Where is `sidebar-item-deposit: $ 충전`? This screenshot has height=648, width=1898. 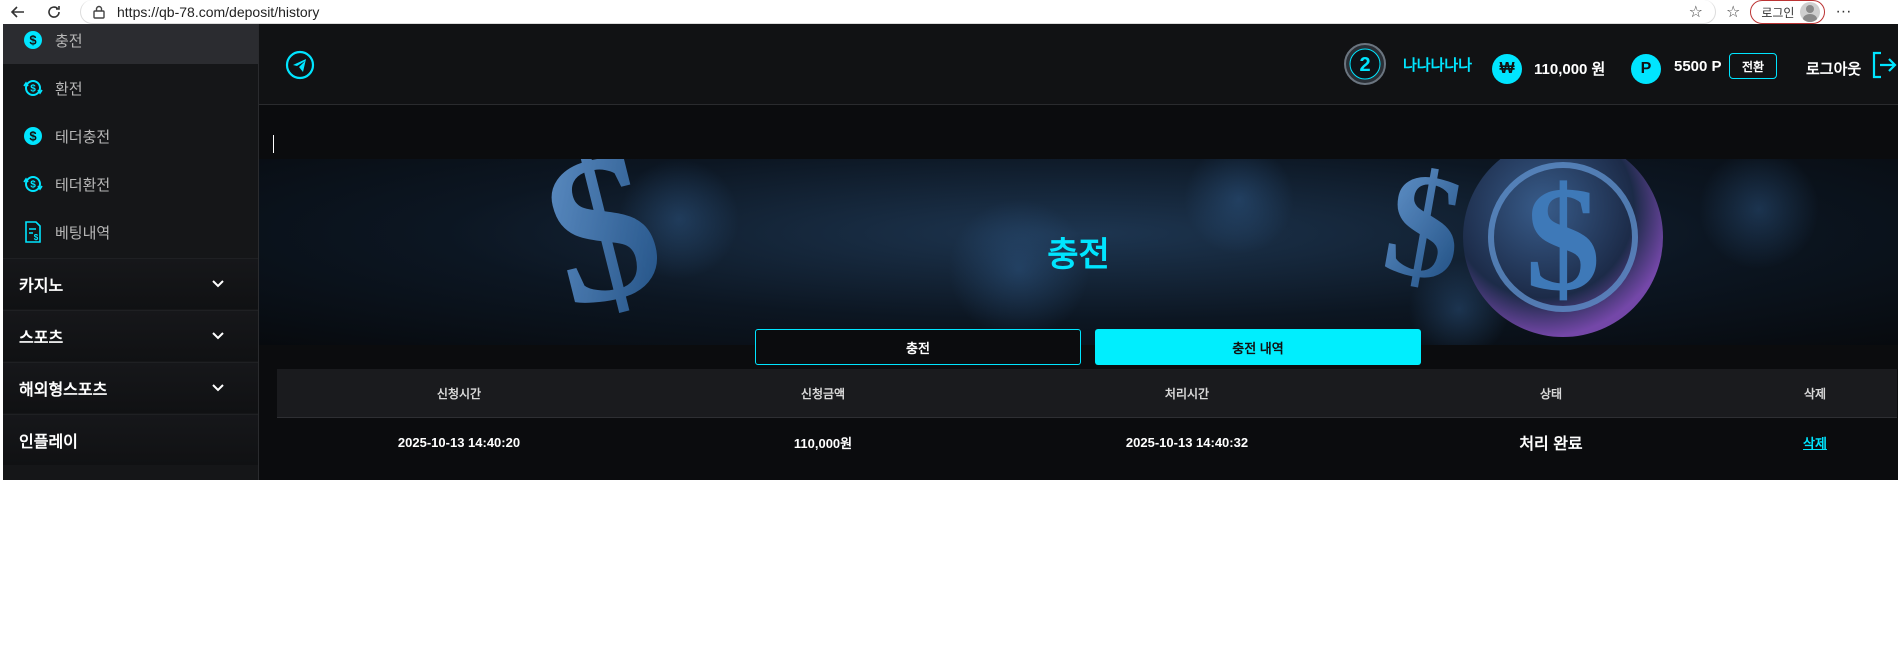 sidebar-item-deposit: $ 충전 is located at coordinates (130, 44).